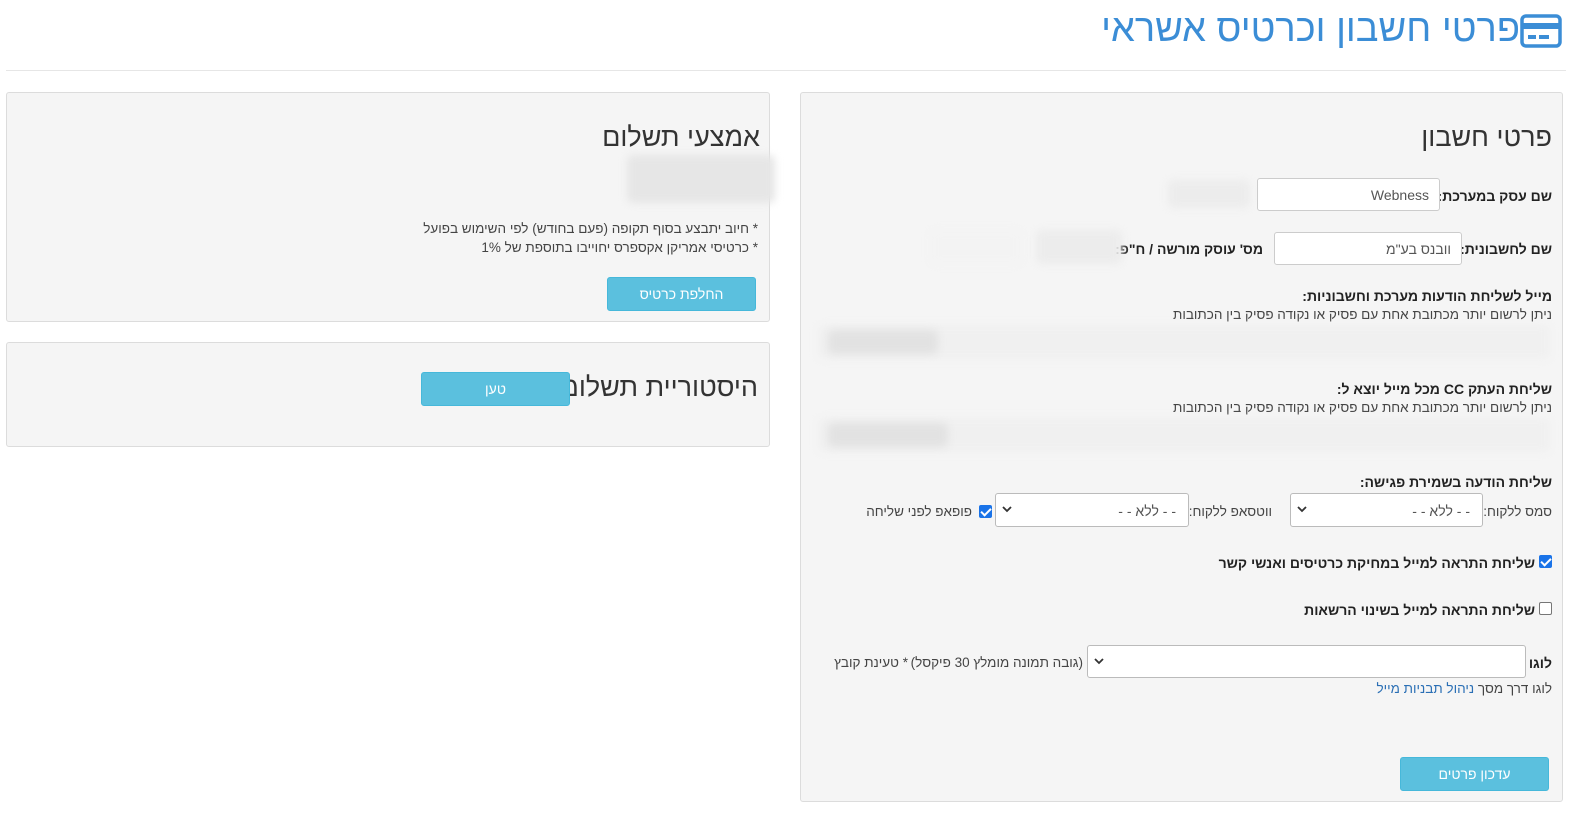  I want to click on logo-hint: (גובה תמונה מומלץ 30 פיקסל), so click(996, 662).